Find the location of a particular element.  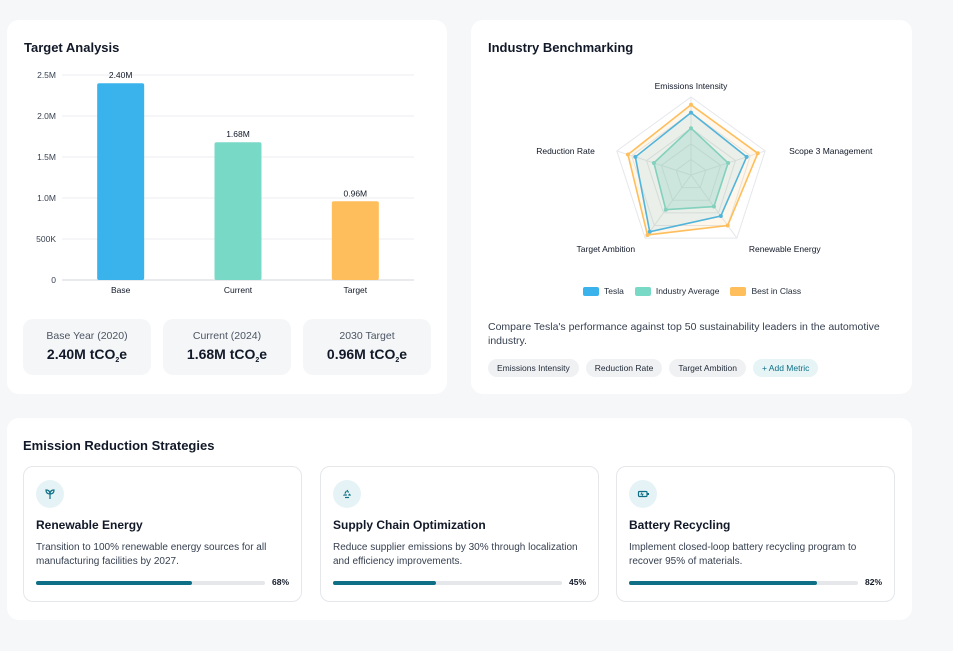

radar-legend: Tesla Industry Average Best in Class is located at coordinates (692, 291).